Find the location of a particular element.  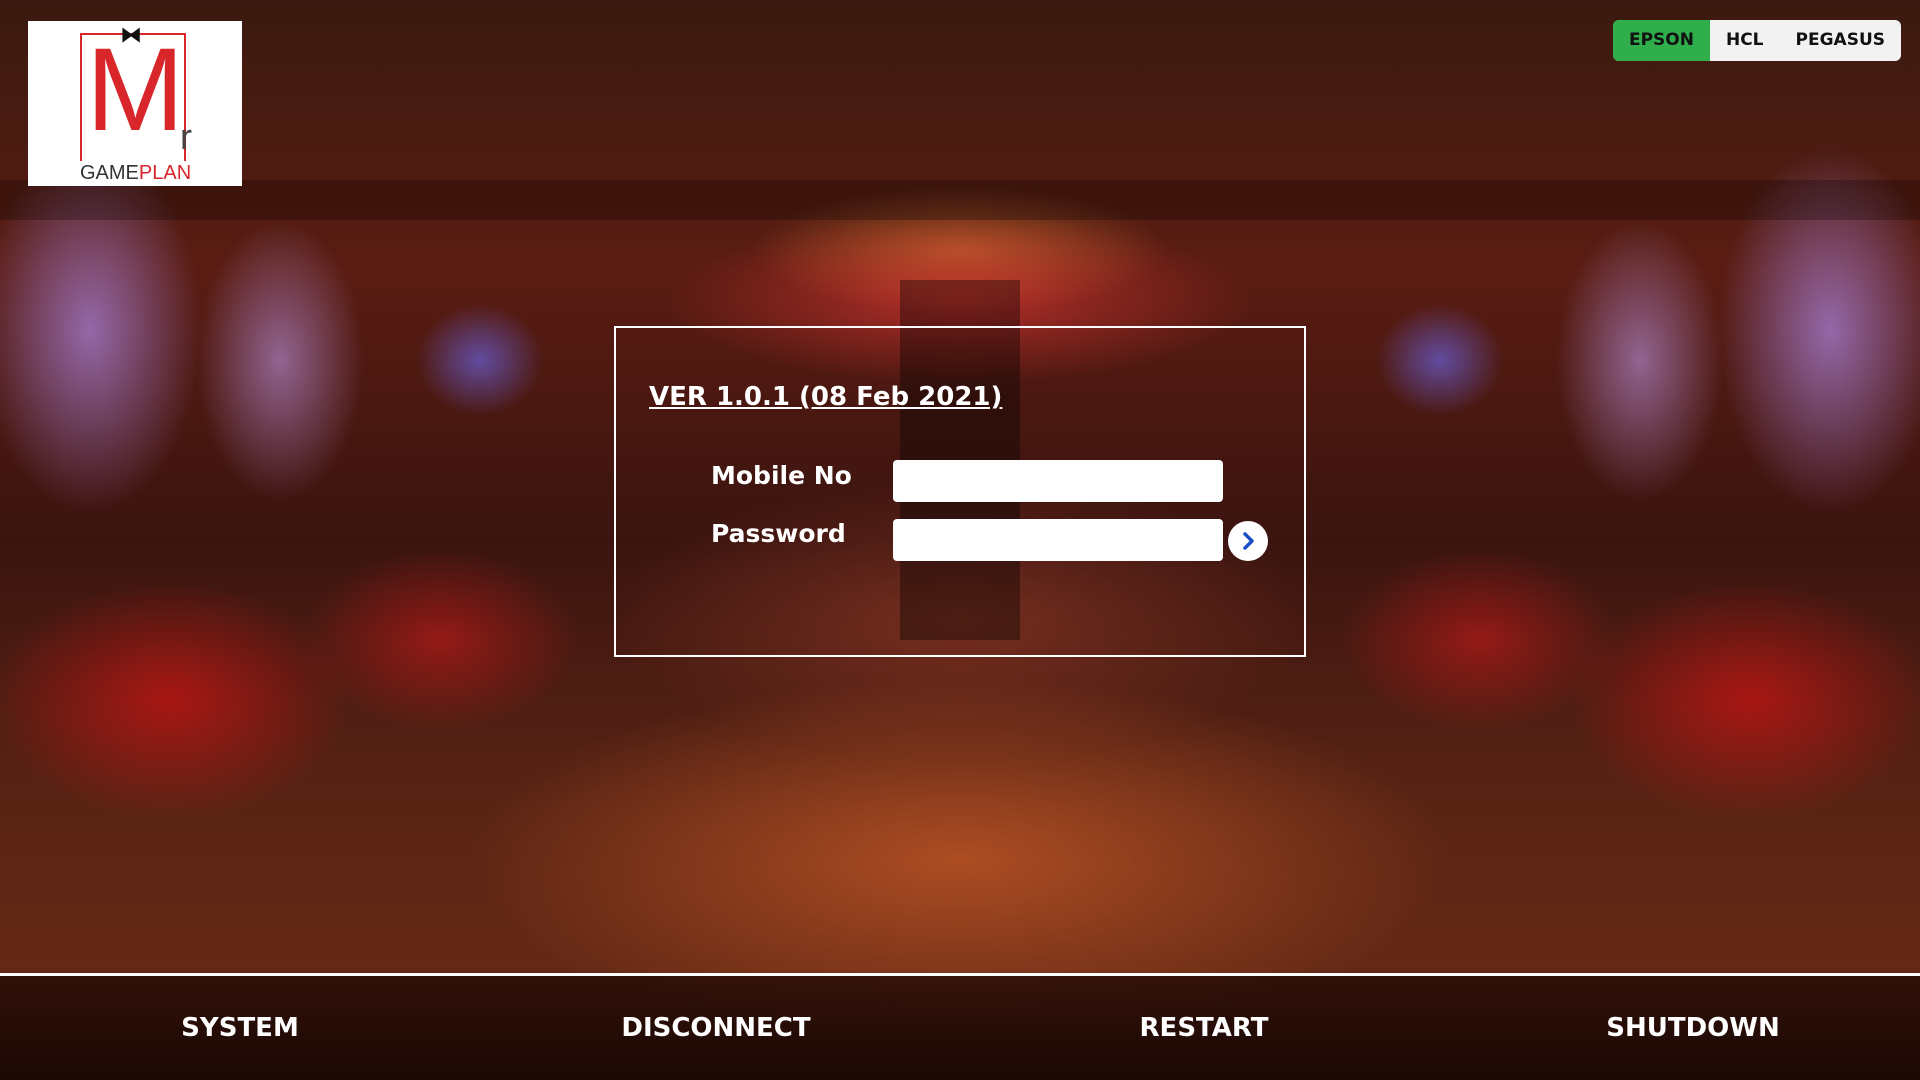

login-submit-button is located at coordinates (1248, 541).